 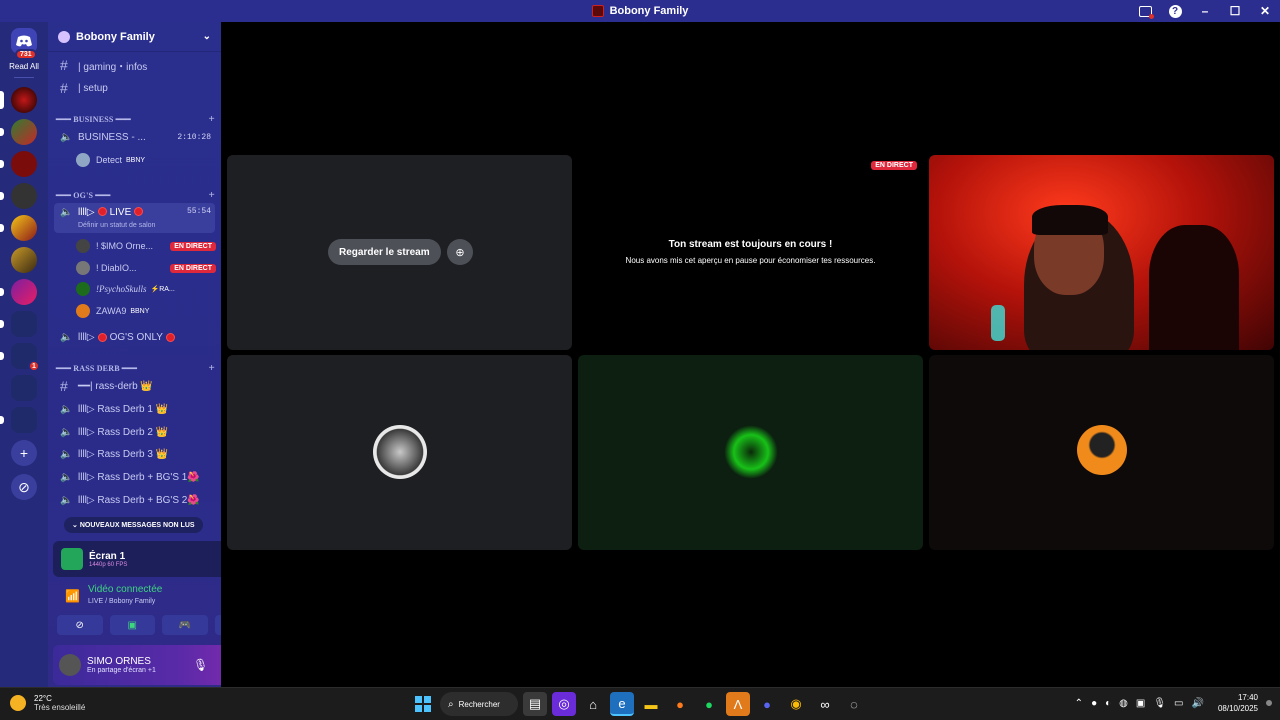 What do you see at coordinates (1145, 11) in the screenshot?
I see `inbox-button` at bounding box center [1145, 11].